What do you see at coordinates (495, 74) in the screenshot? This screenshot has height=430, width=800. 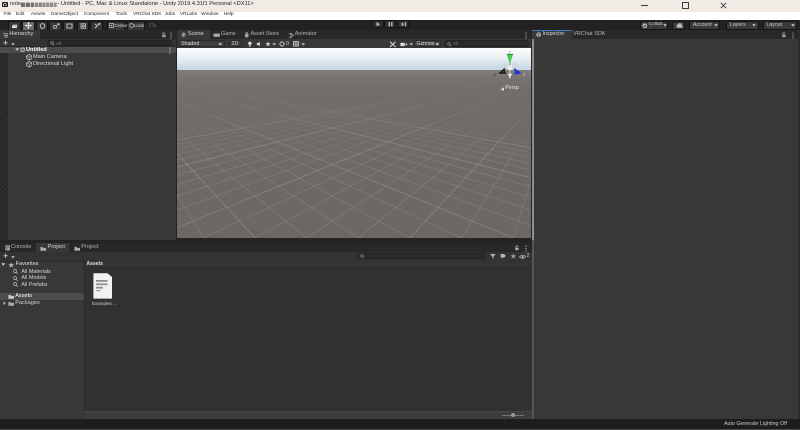 I see `svg-text: x` at bounding box center [495, 74].